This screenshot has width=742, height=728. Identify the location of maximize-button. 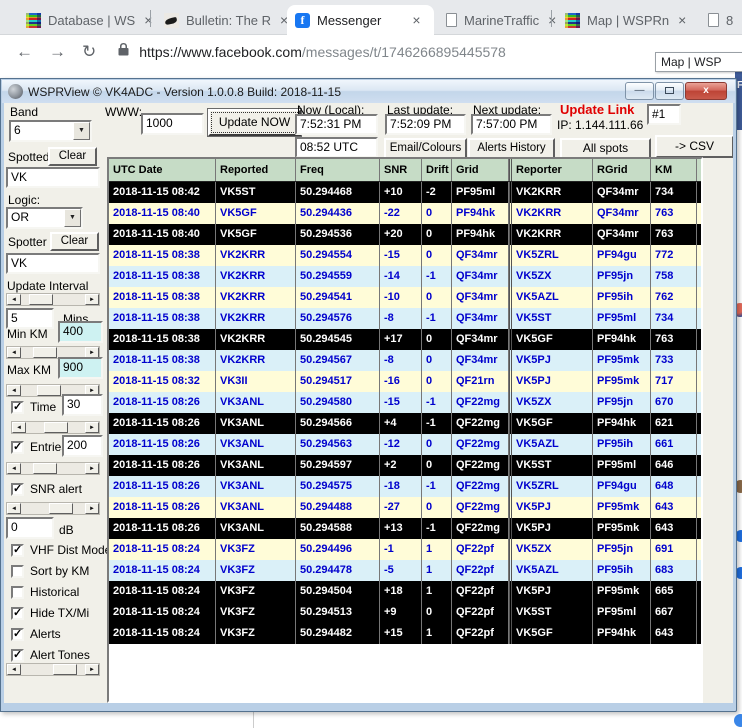
(669, 91).